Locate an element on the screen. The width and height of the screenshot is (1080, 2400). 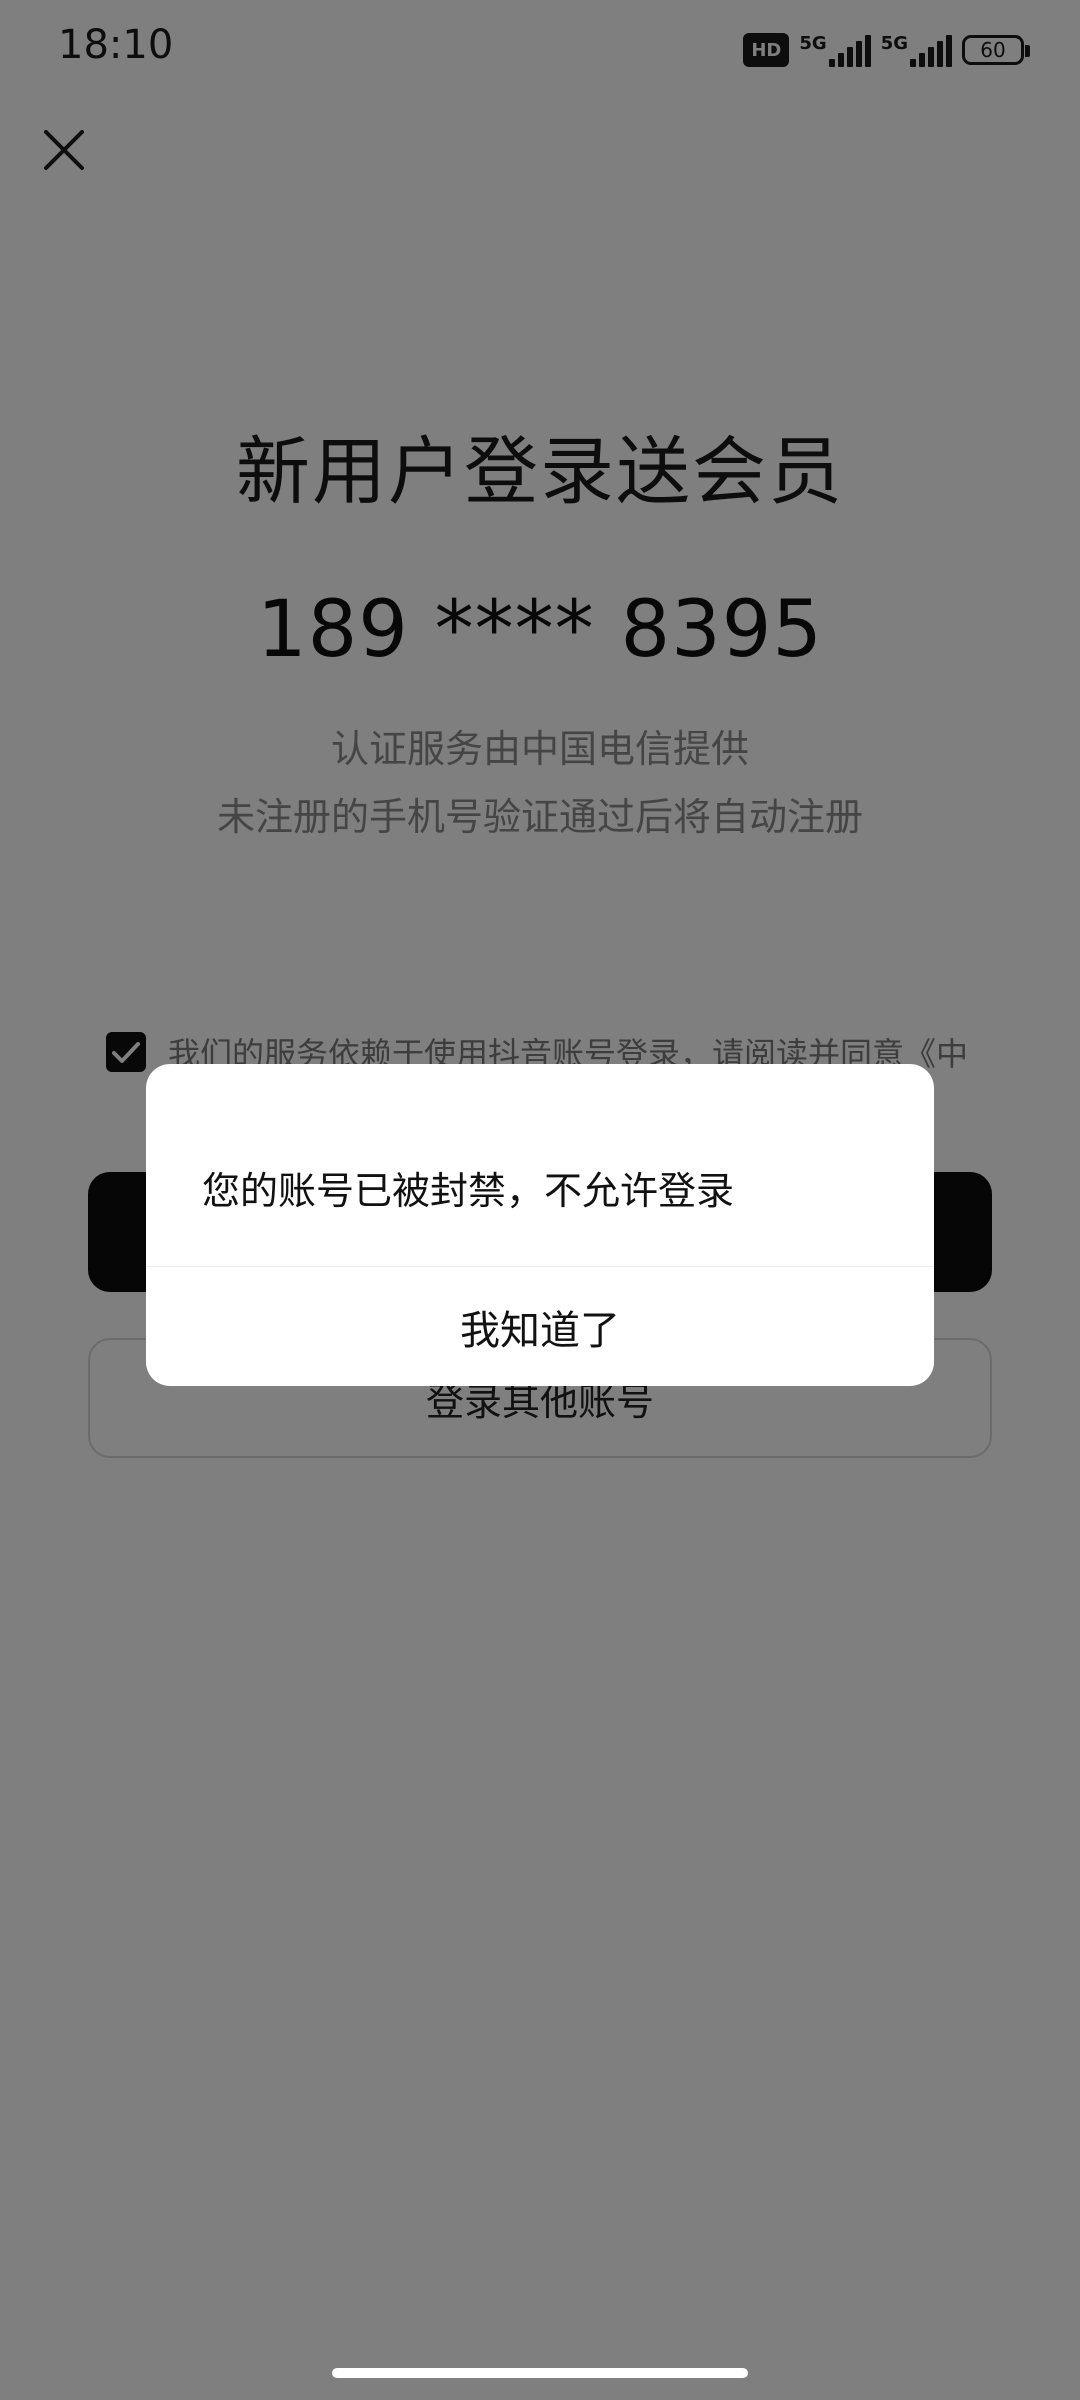
home-indicator is located at coordinates (540, 2373).